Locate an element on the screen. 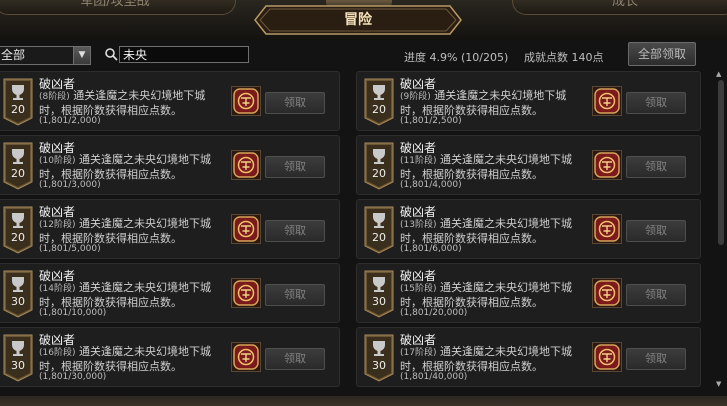 This screenshot has width=727, height=406. progress-readout: 进度 4.9% (10/205) is located at coordinates (456, 57).